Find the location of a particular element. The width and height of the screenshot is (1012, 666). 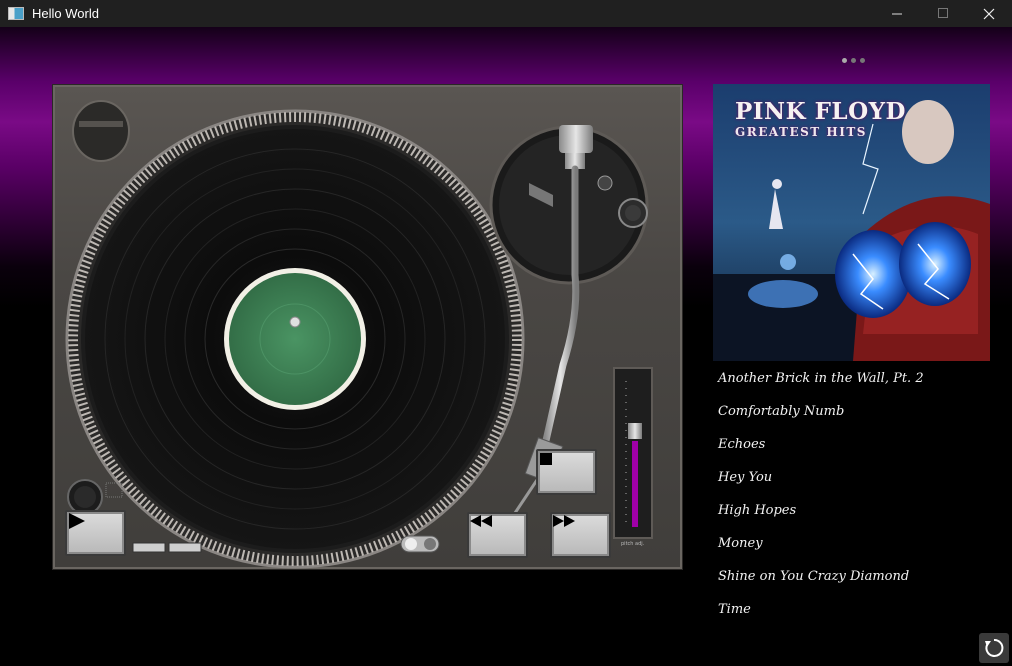

maximize-button is located at coordinates (943, 13).